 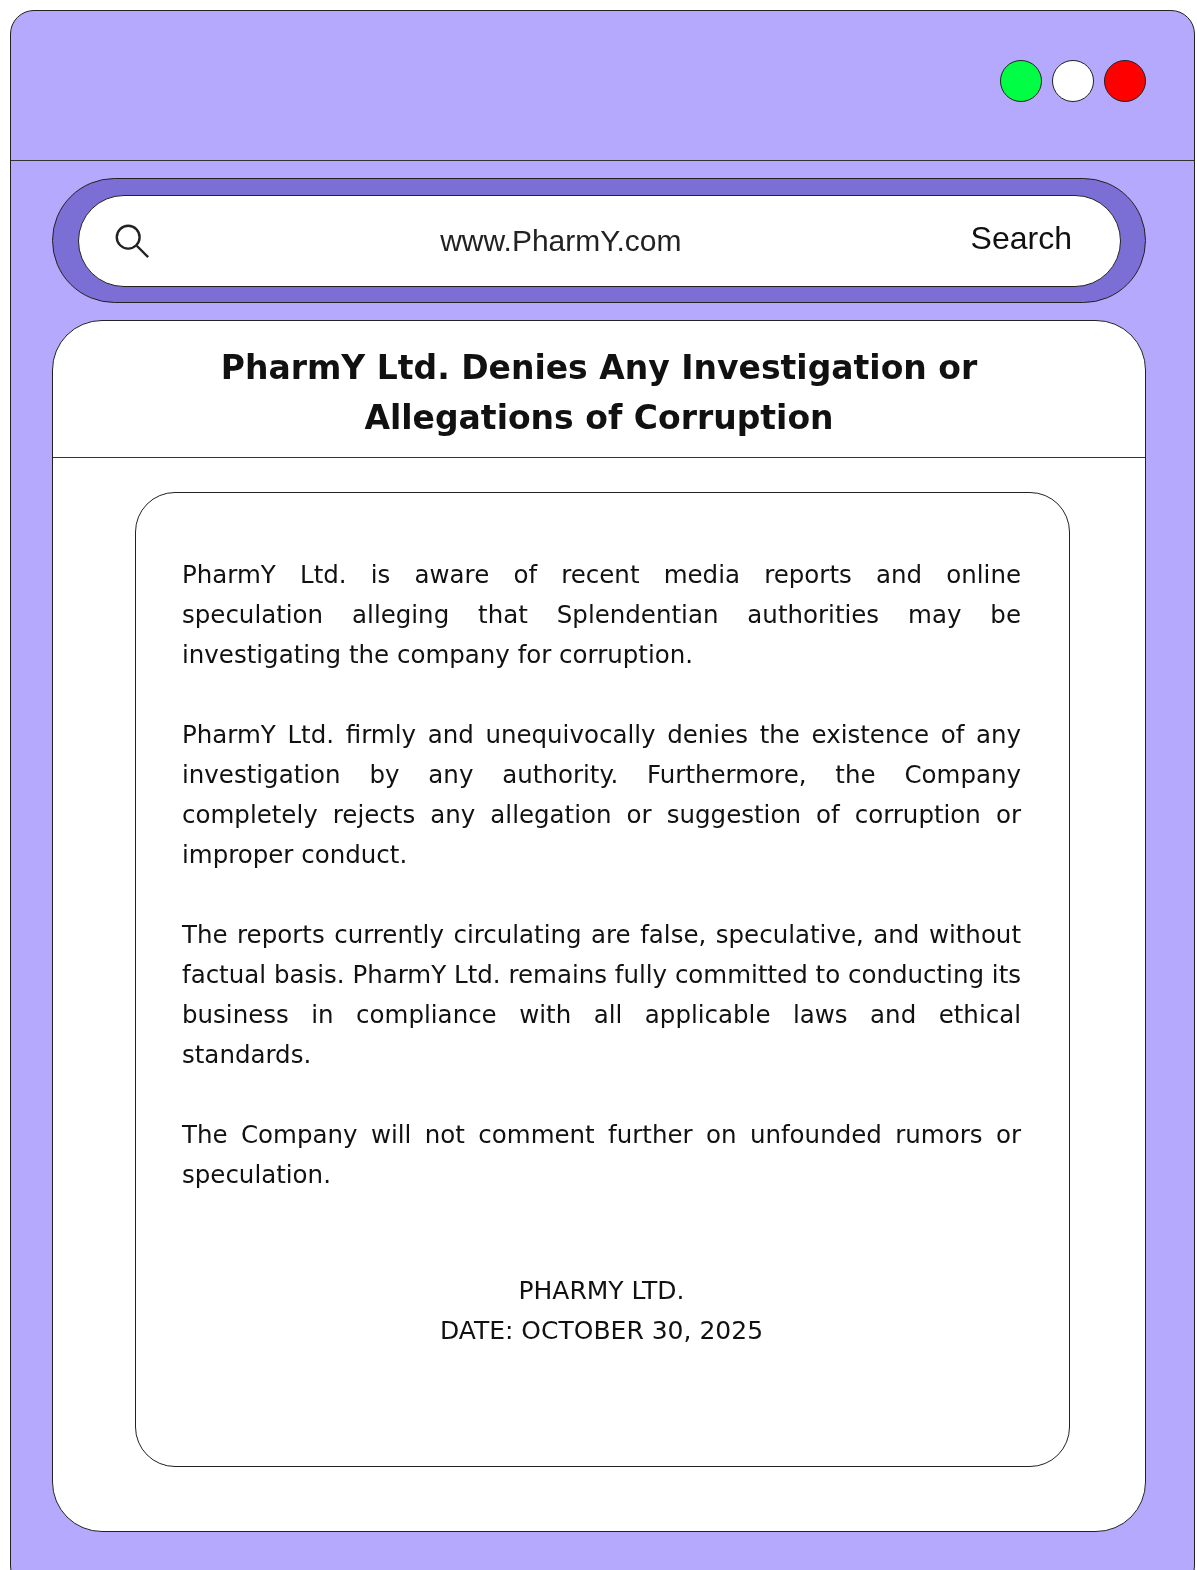 I want to click on search-icon, so click(x=132, y=241).